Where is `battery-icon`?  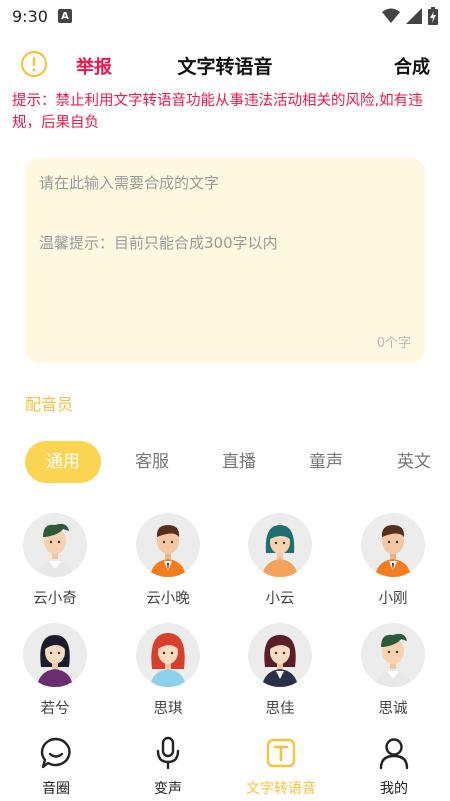 battery-icon is located at coordinates (433, 16).